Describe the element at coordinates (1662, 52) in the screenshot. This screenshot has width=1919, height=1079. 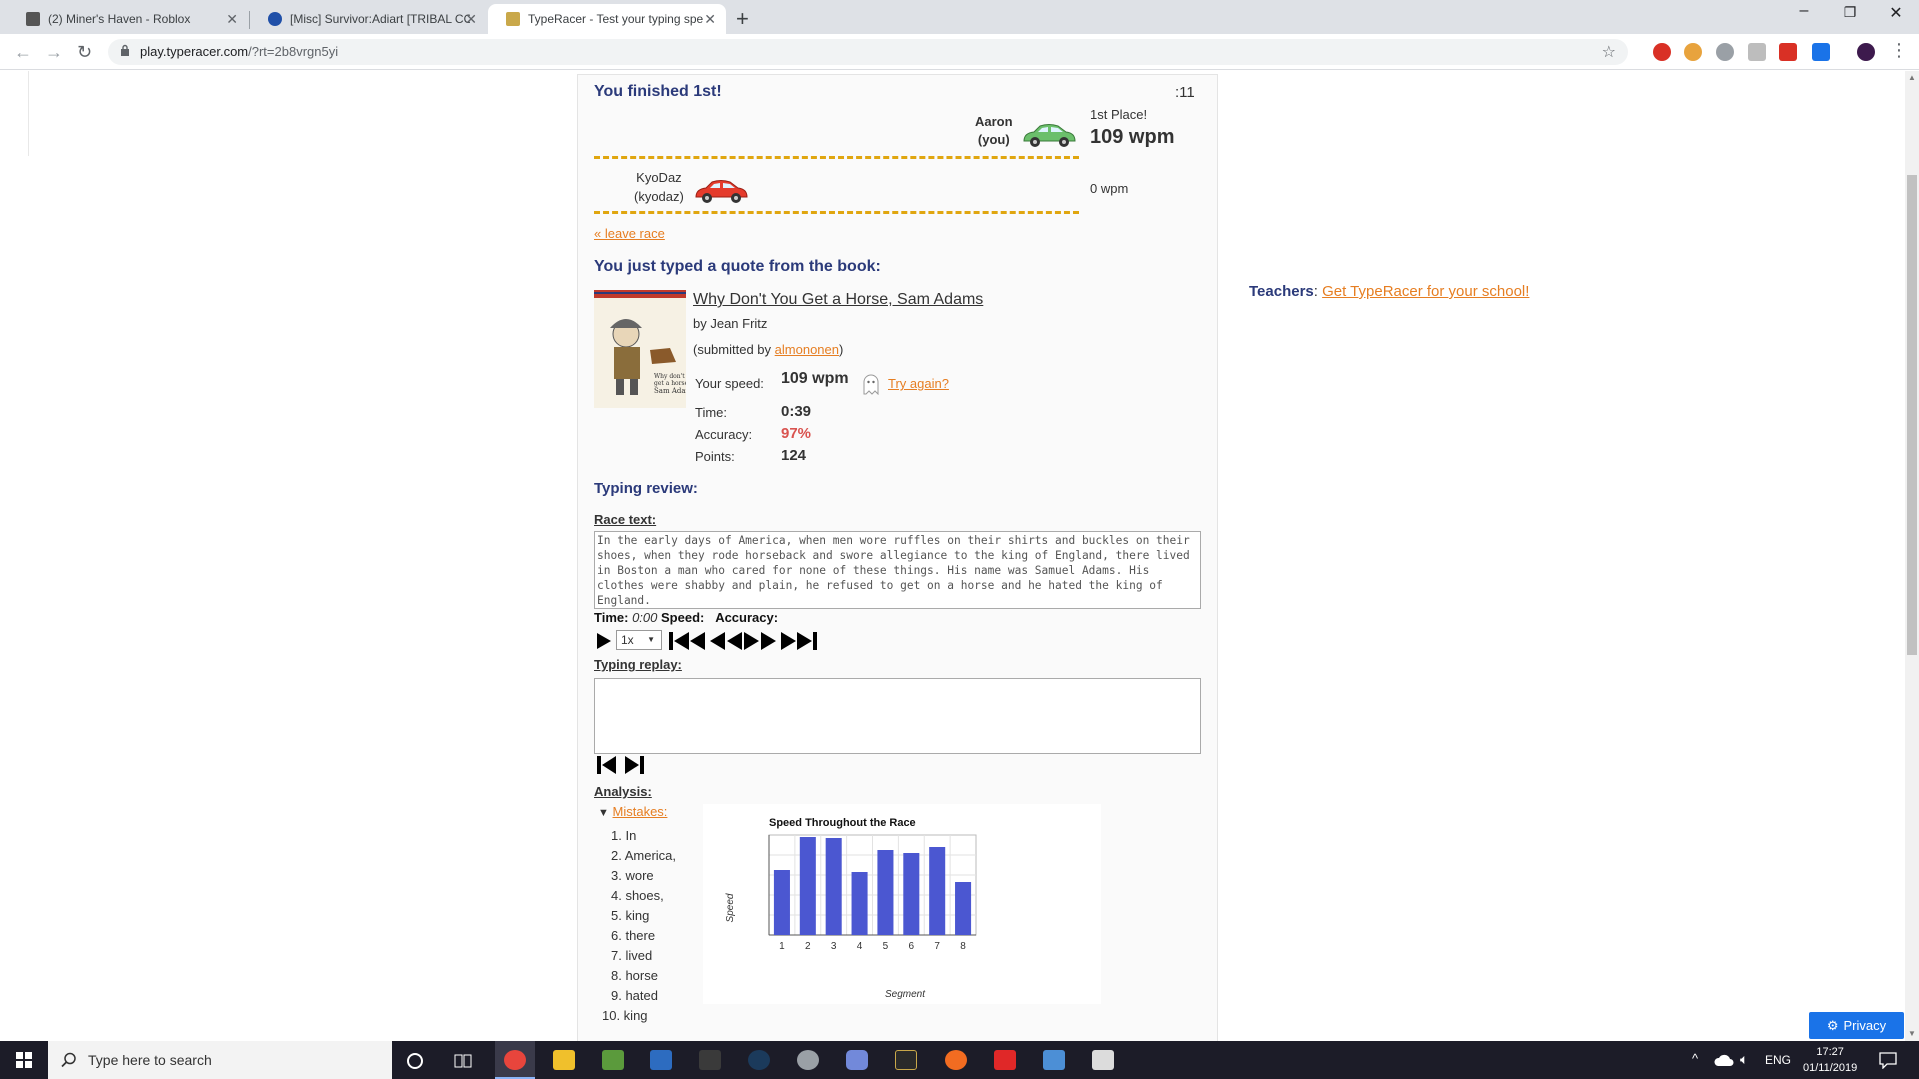
I see `extension-adblock-icon` at that location.